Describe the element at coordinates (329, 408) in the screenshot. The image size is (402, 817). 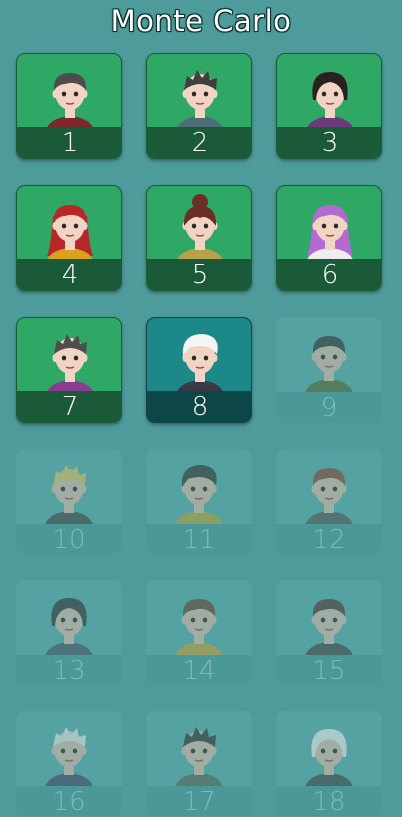
I see `level-number: 9` at that location.